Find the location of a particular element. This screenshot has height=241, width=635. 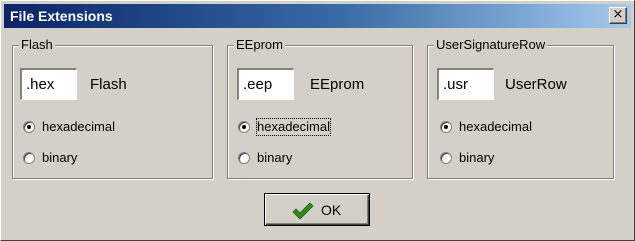

eeprom-hexadecimal-label: hexadecimal is located at coordinates (293, 127).